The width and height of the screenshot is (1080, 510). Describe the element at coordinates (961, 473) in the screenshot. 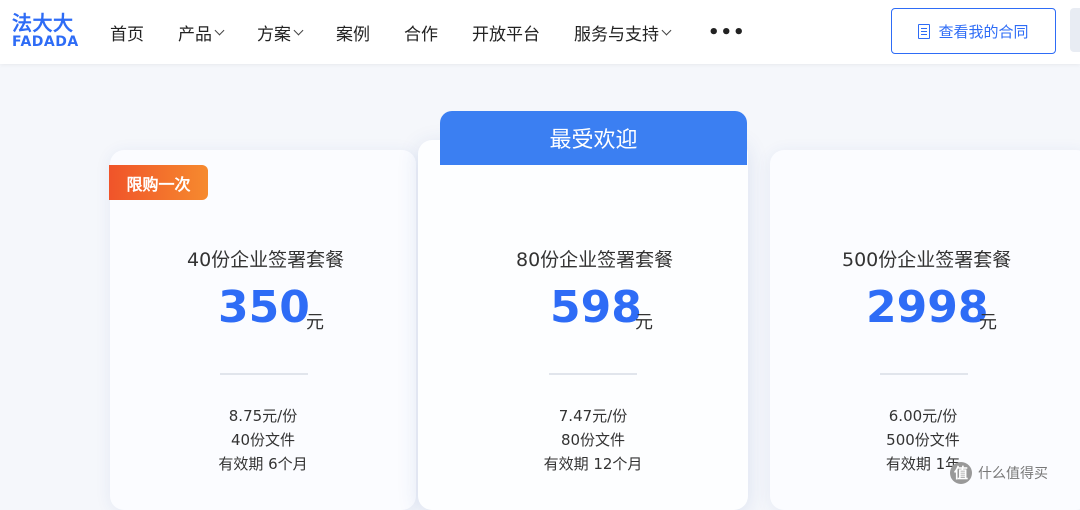

I see `watermark-logo-icon: 值` at that location.